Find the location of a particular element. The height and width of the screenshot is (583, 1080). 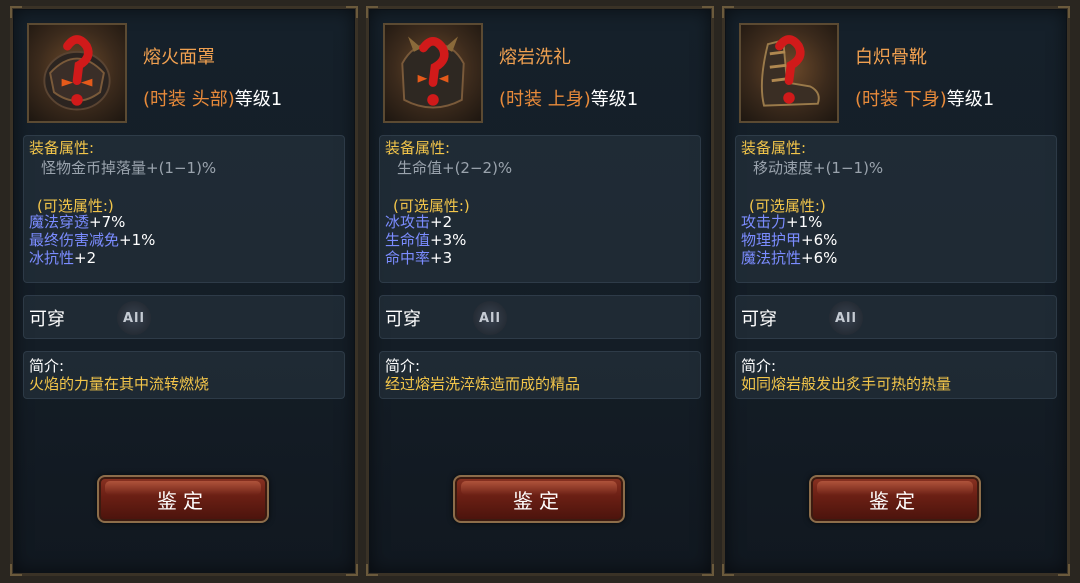

opt-name: 物理护甲 is located at coordinates (771, 240).